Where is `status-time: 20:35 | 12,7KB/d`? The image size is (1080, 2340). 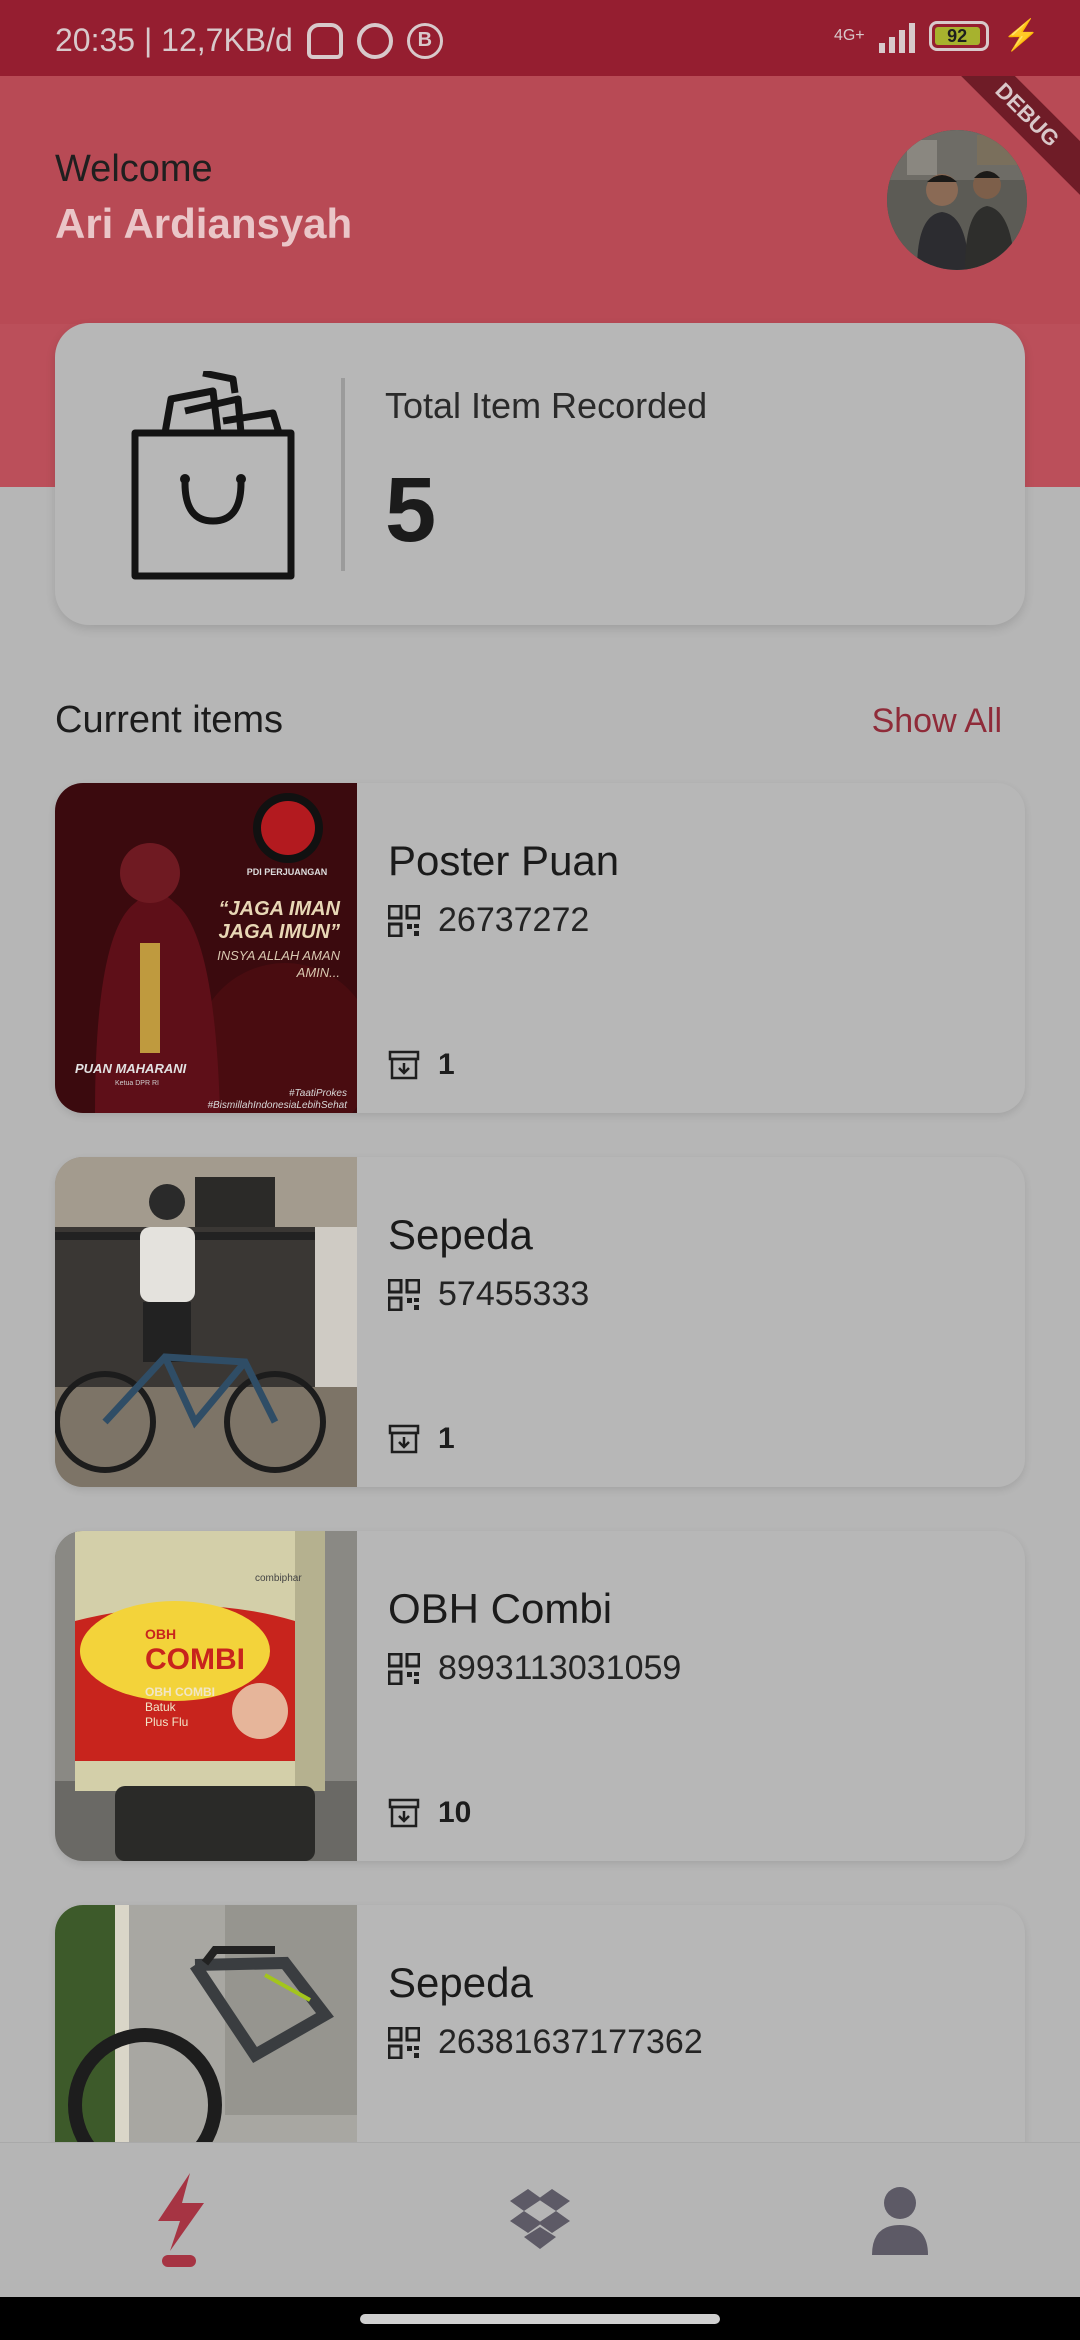
status-time: 20:35 | 12,7KB/d is located at coordinates (174, 40).